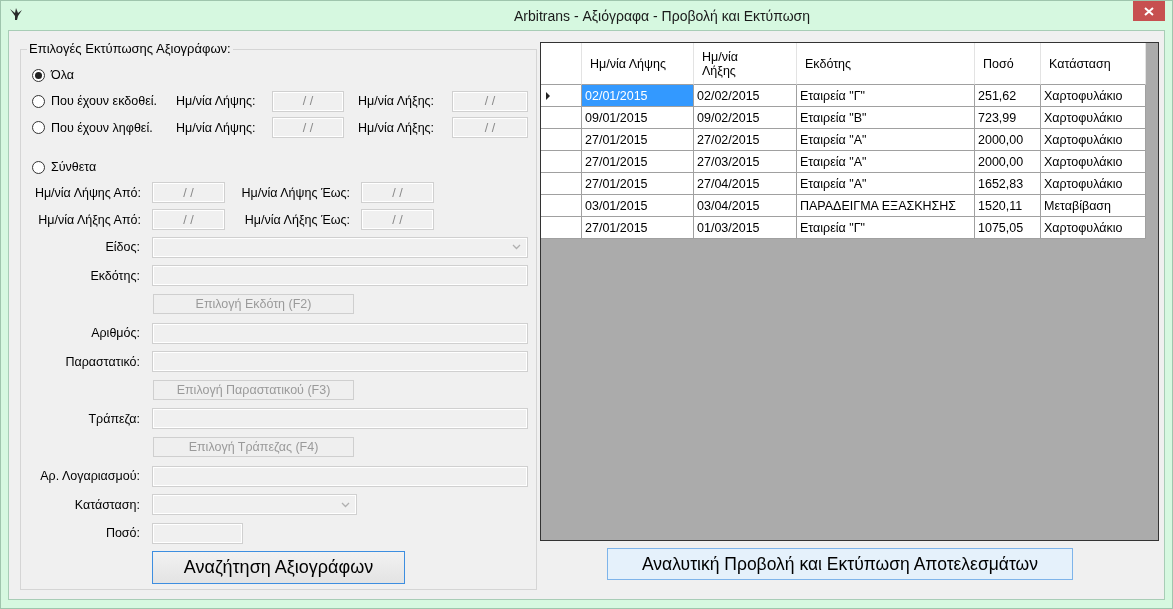  What do you see at coordinates (745, 96) in the screenshot?
I see `table-cell: 02/02/2015` at bounding box center [745, 96].